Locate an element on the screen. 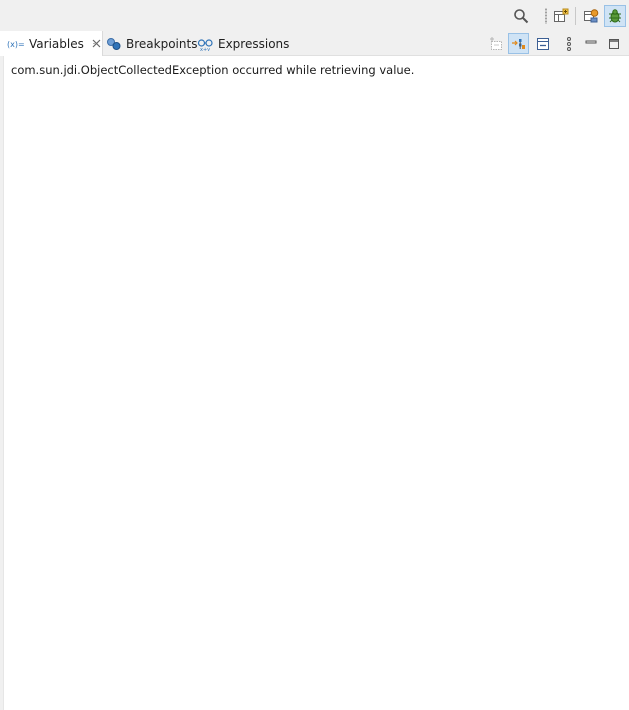 Image resolution: width=629 pixels, height=710 pixels. show-type-names-icon is located at coordinates (518, 43).